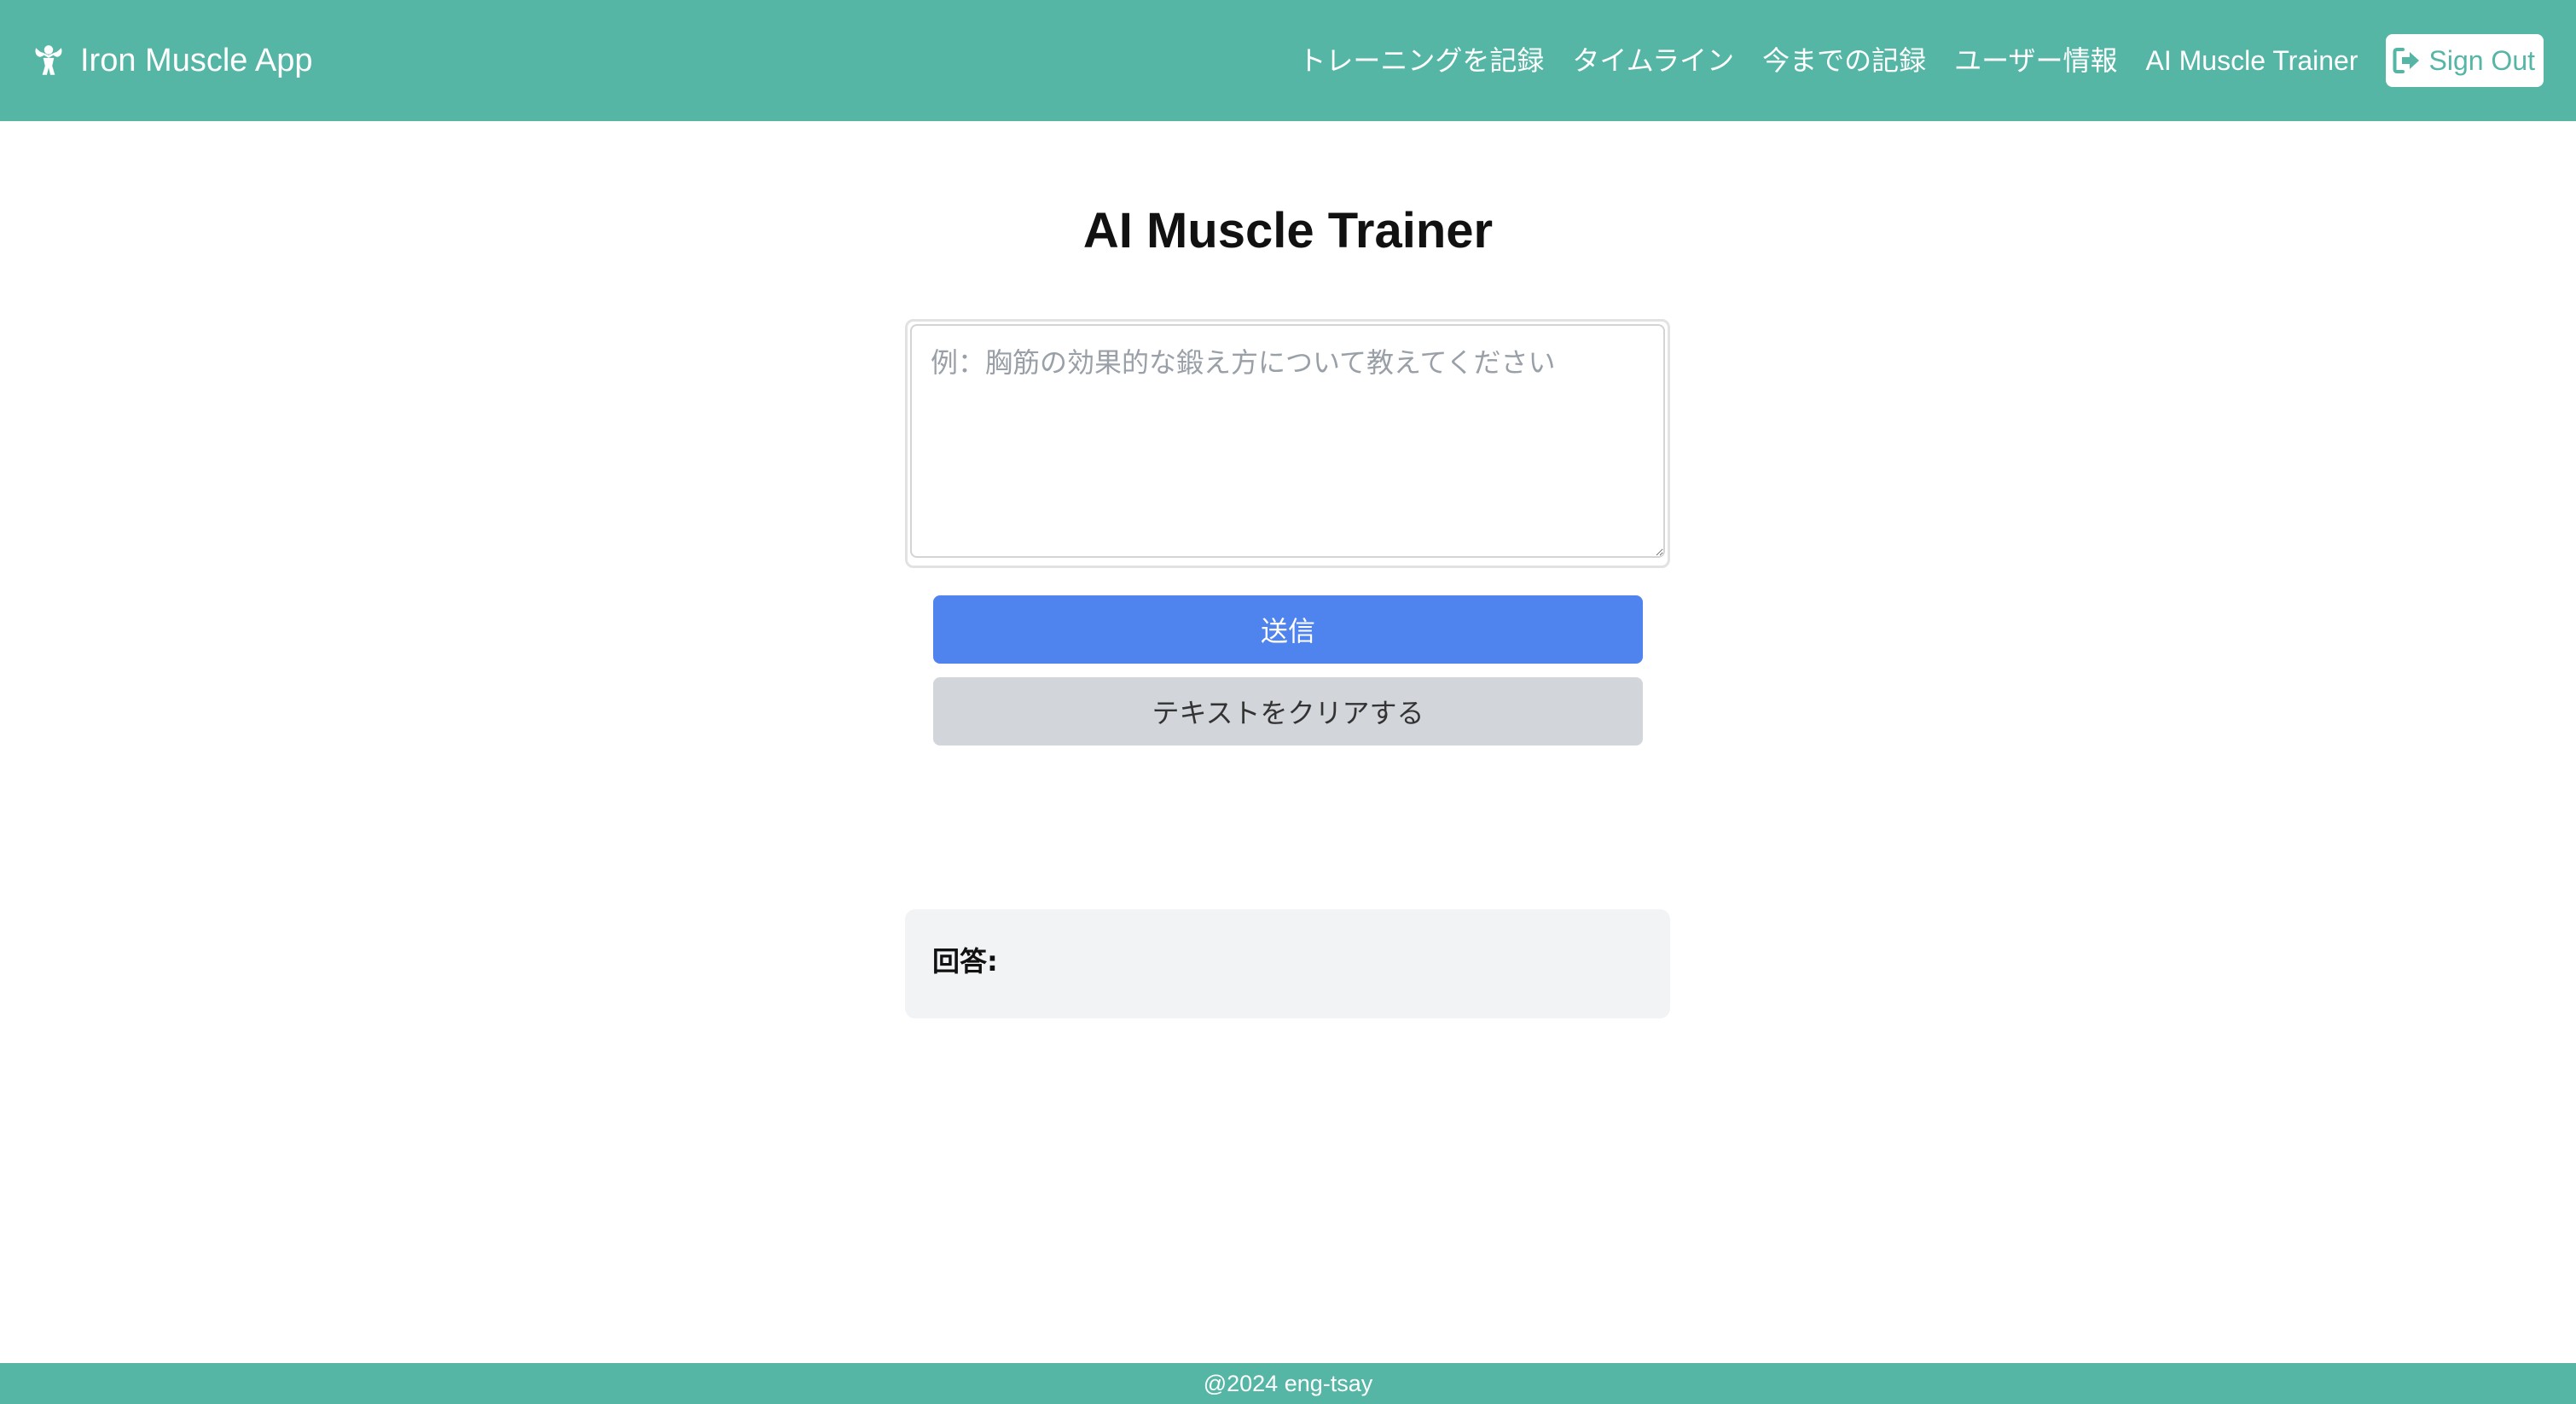 This screenshot has width=2576, height=1404. What do you see at coordinates (1653, 60) in the screenshot?
I see `nav-link-timeline: タイムライン` at bounding box center [1653, 60].